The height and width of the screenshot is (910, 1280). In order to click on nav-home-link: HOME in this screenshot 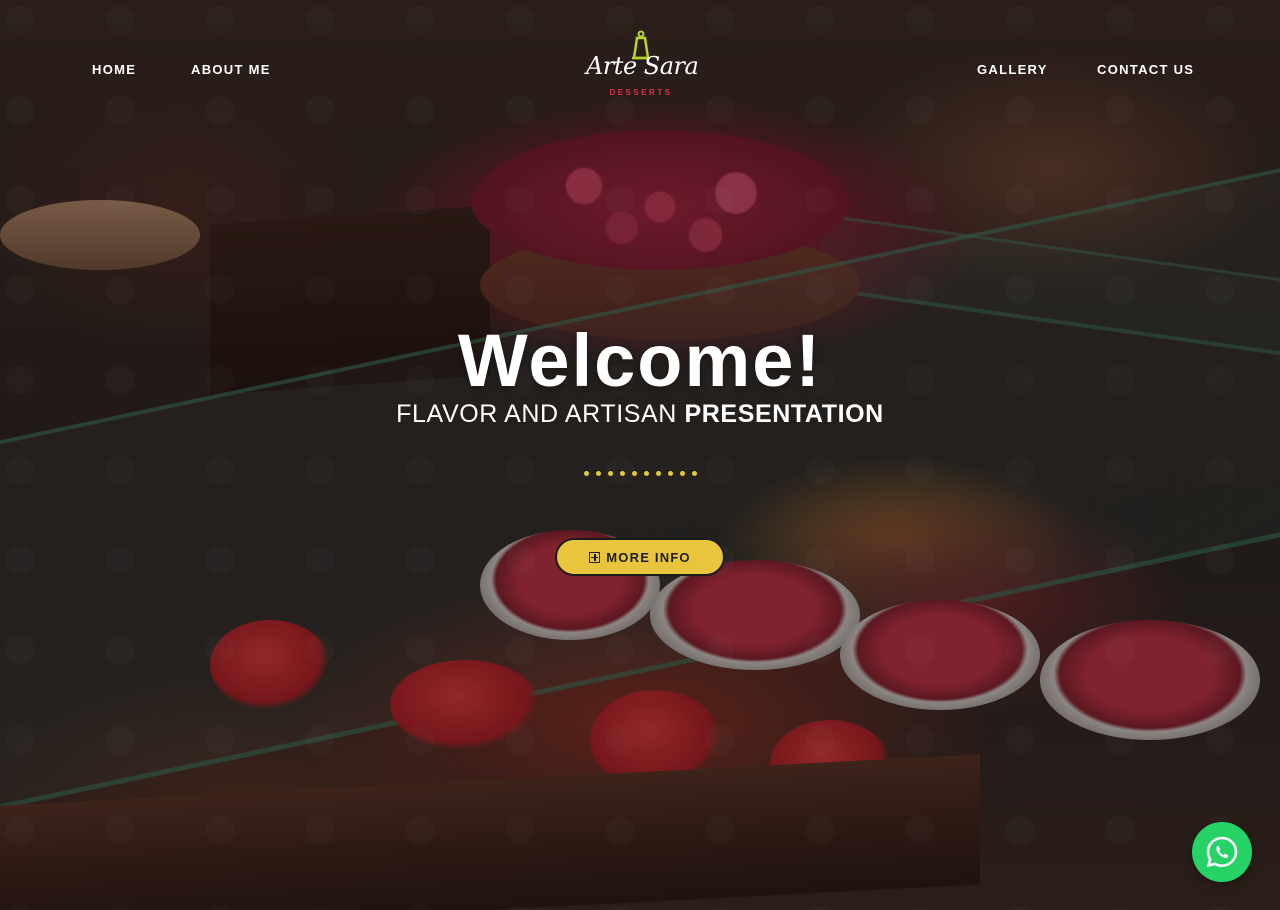, I will do `click(114, 69)`.